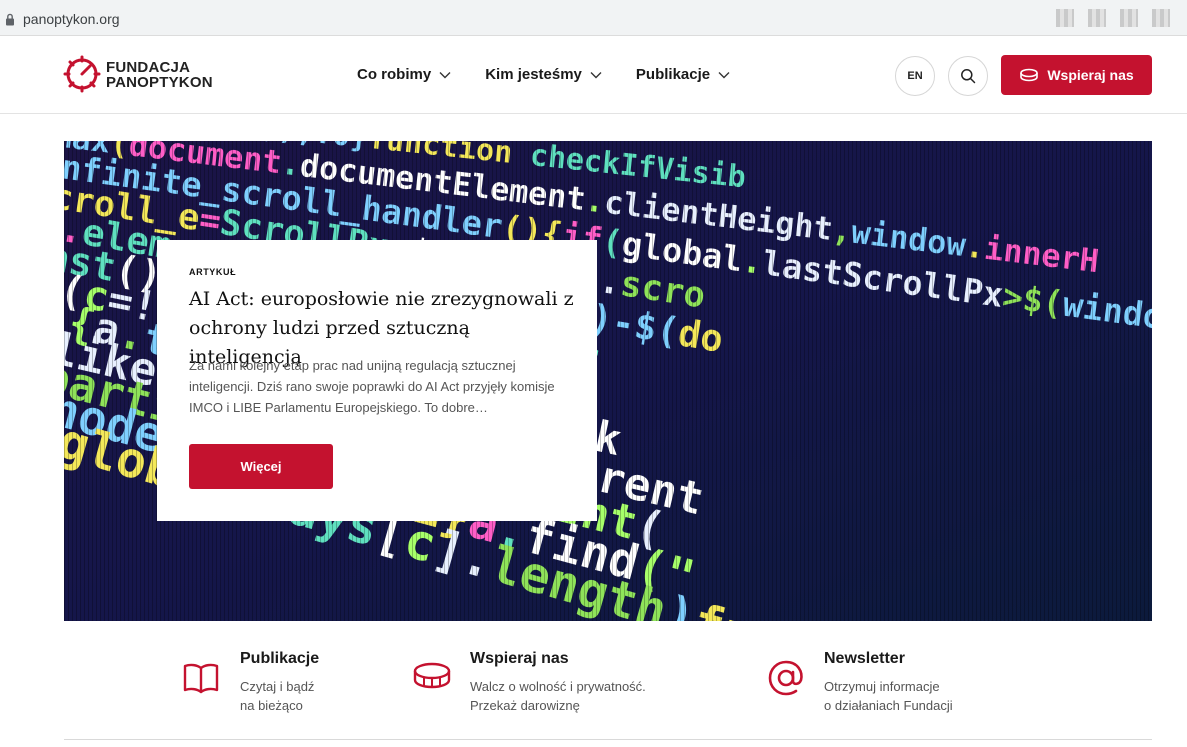  Describe the element at coordinates (10, 22) in the screenshot. I see `lock-icon` at that location.